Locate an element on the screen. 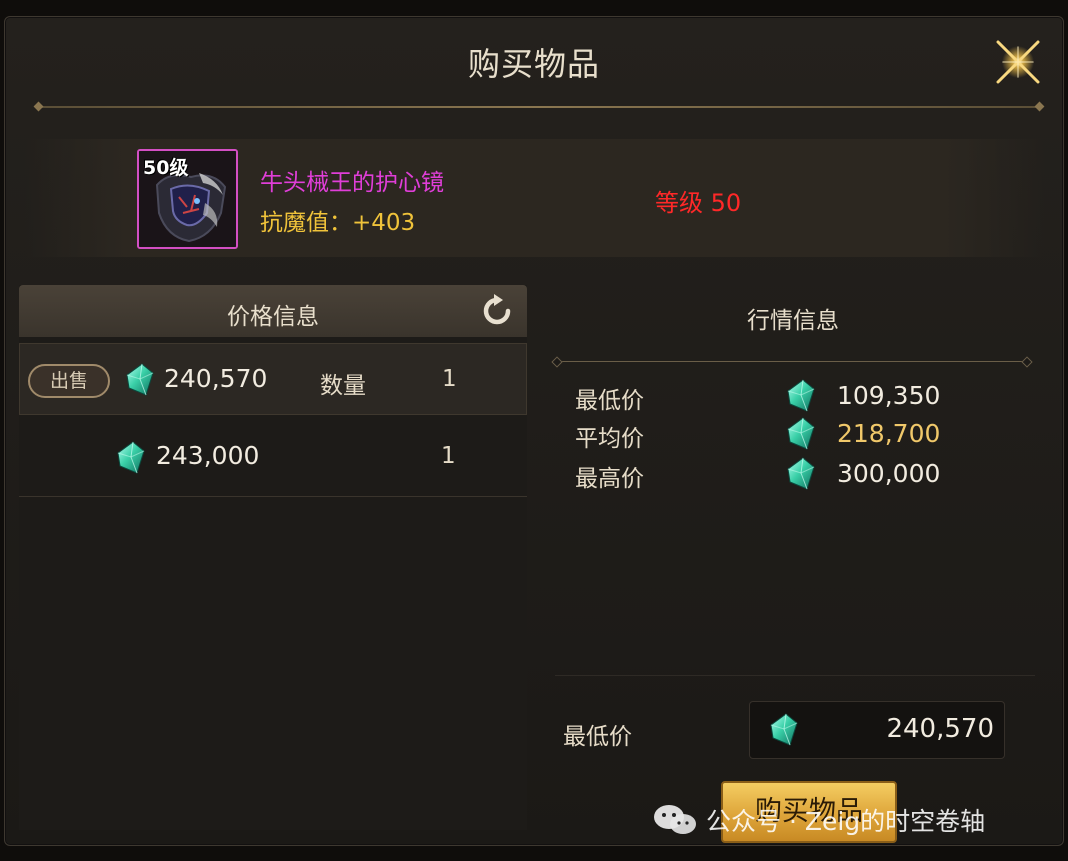 Image resolution: width=1068 pixels, height=861 pixels. refresh-icon is located at coordinates (497, 309).